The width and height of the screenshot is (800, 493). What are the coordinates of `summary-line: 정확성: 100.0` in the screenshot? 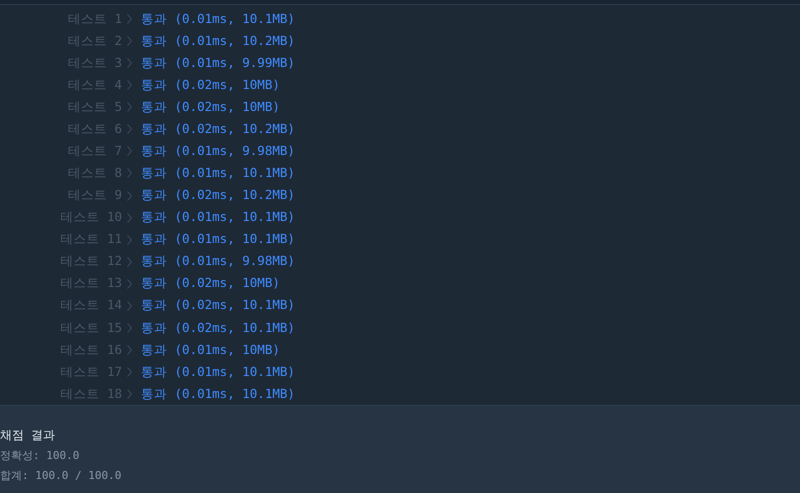 It's located at (40, 456).